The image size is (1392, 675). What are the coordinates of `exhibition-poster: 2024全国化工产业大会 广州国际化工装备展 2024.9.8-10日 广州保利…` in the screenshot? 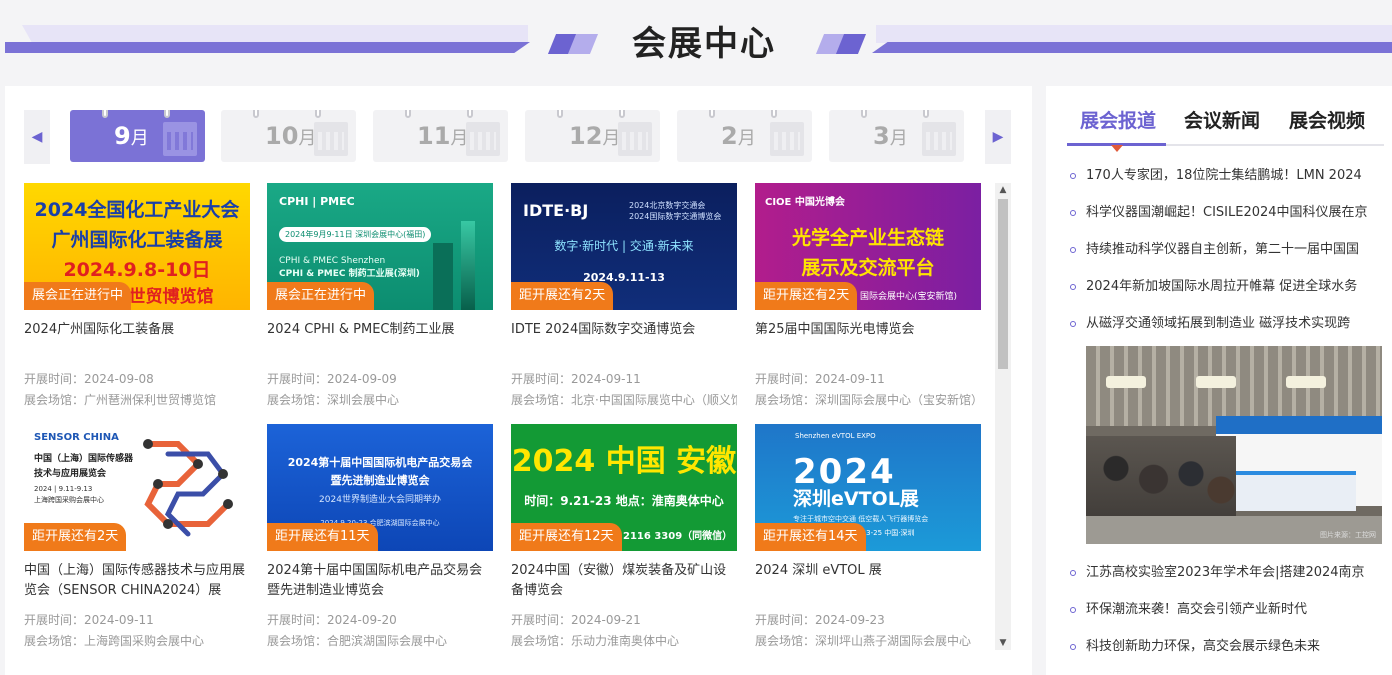 It's located at (137, 246).